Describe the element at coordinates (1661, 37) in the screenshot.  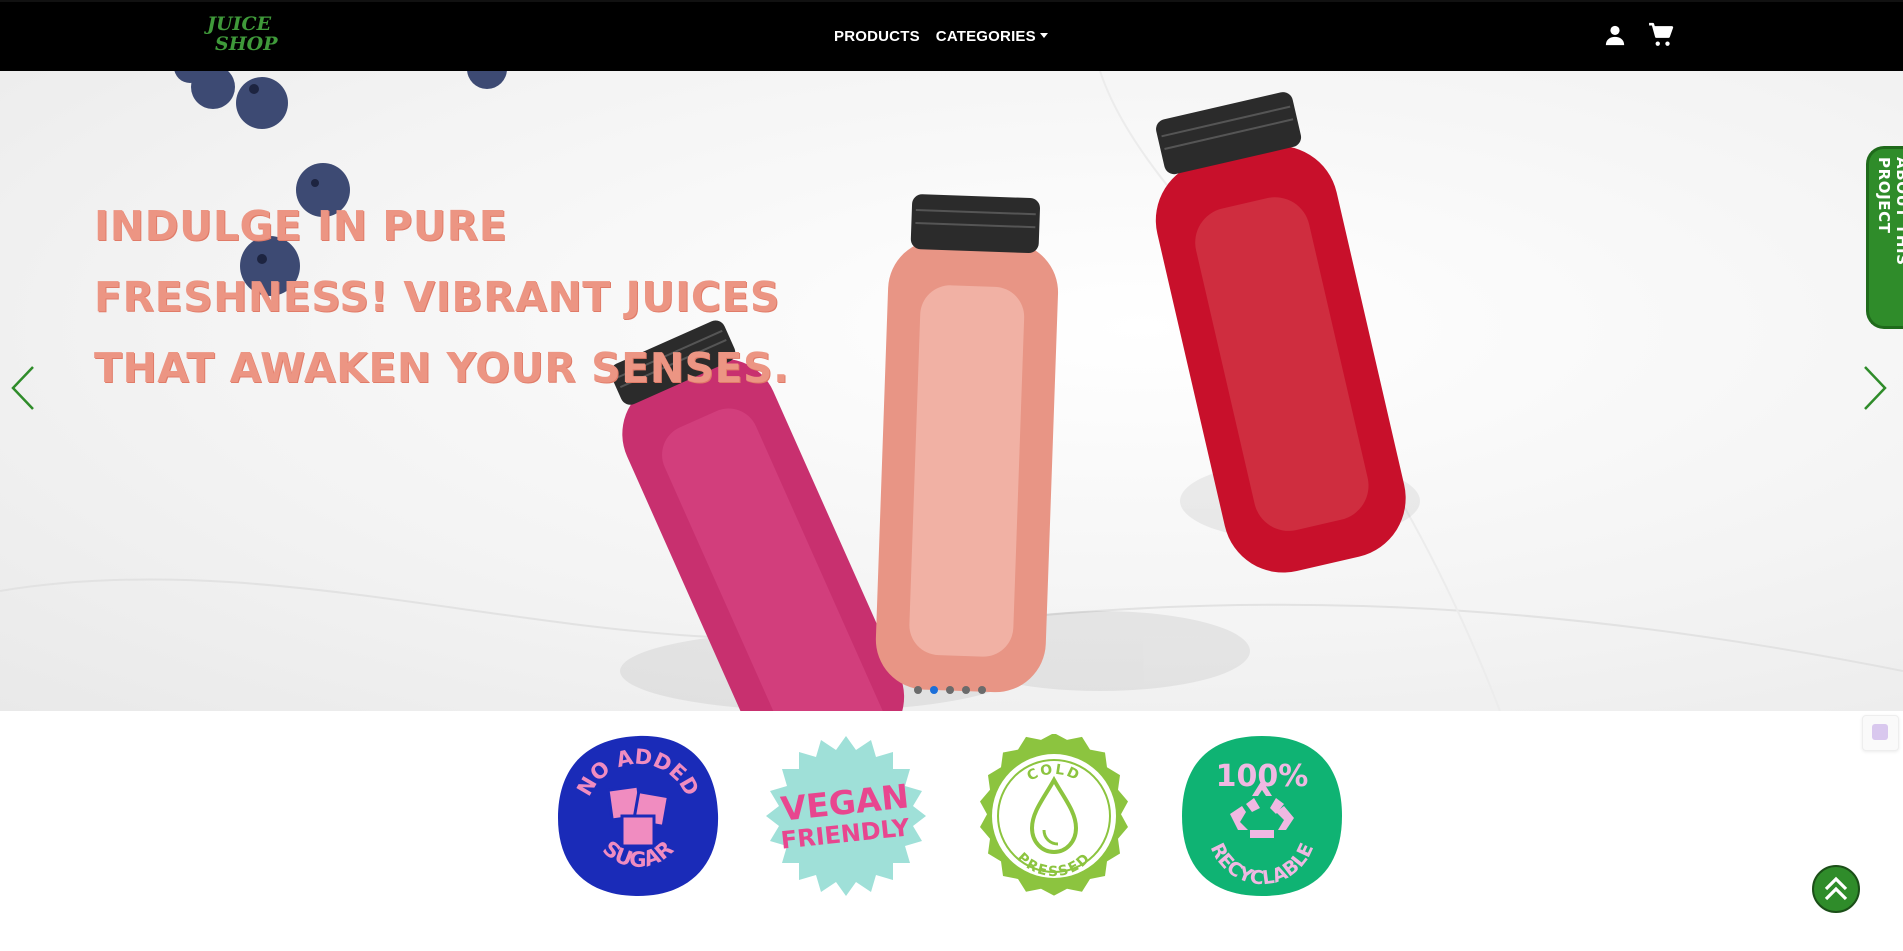
I see `shopping-cart-icon` at that location.